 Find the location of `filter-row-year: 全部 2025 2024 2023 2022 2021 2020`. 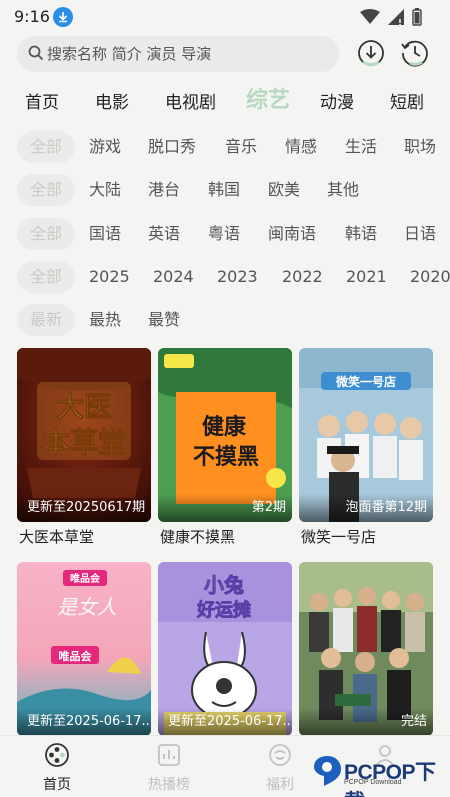

filter-row-year: 全部 2025 2024 2023 2022 2021 2020 is located at coordinates (225, 278).